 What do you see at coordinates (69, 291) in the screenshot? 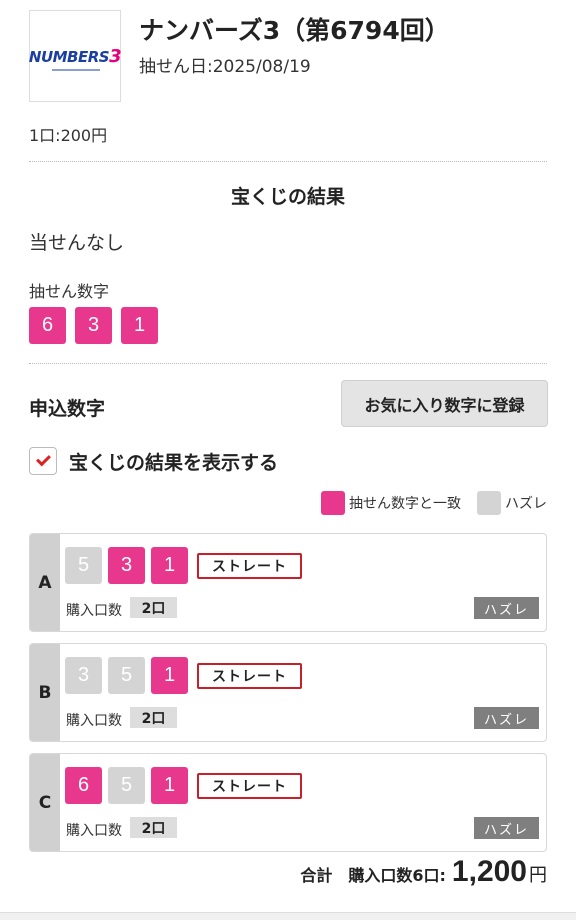
I see `drawn-numbers-label: 抽せん数字` at bounding box center [69, 291].